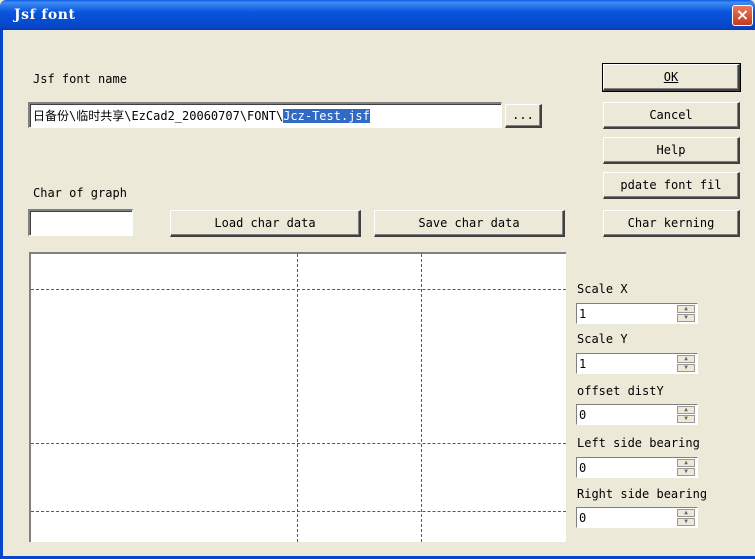 This screenshot has width=755, height=559. I want to click on left-side-bearing-label: Left side bearing, so click(638, 443).